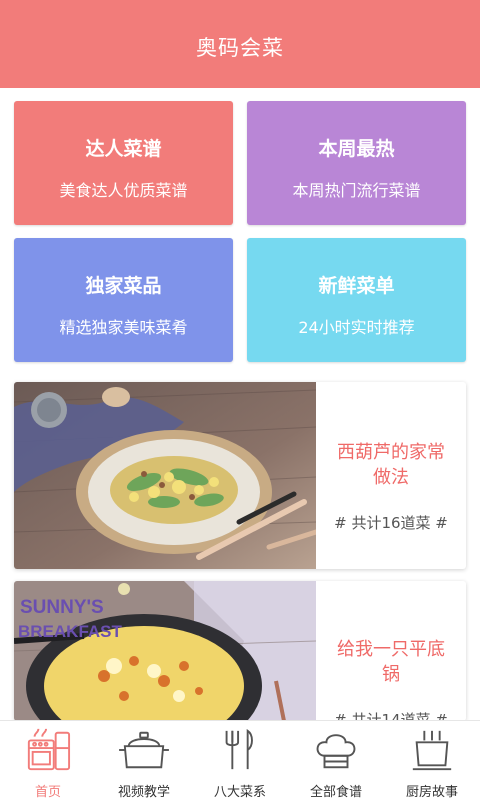 The height and width of the screenshot is (800, 480). I want to click on chef-hat-icon, so click(336, 751).